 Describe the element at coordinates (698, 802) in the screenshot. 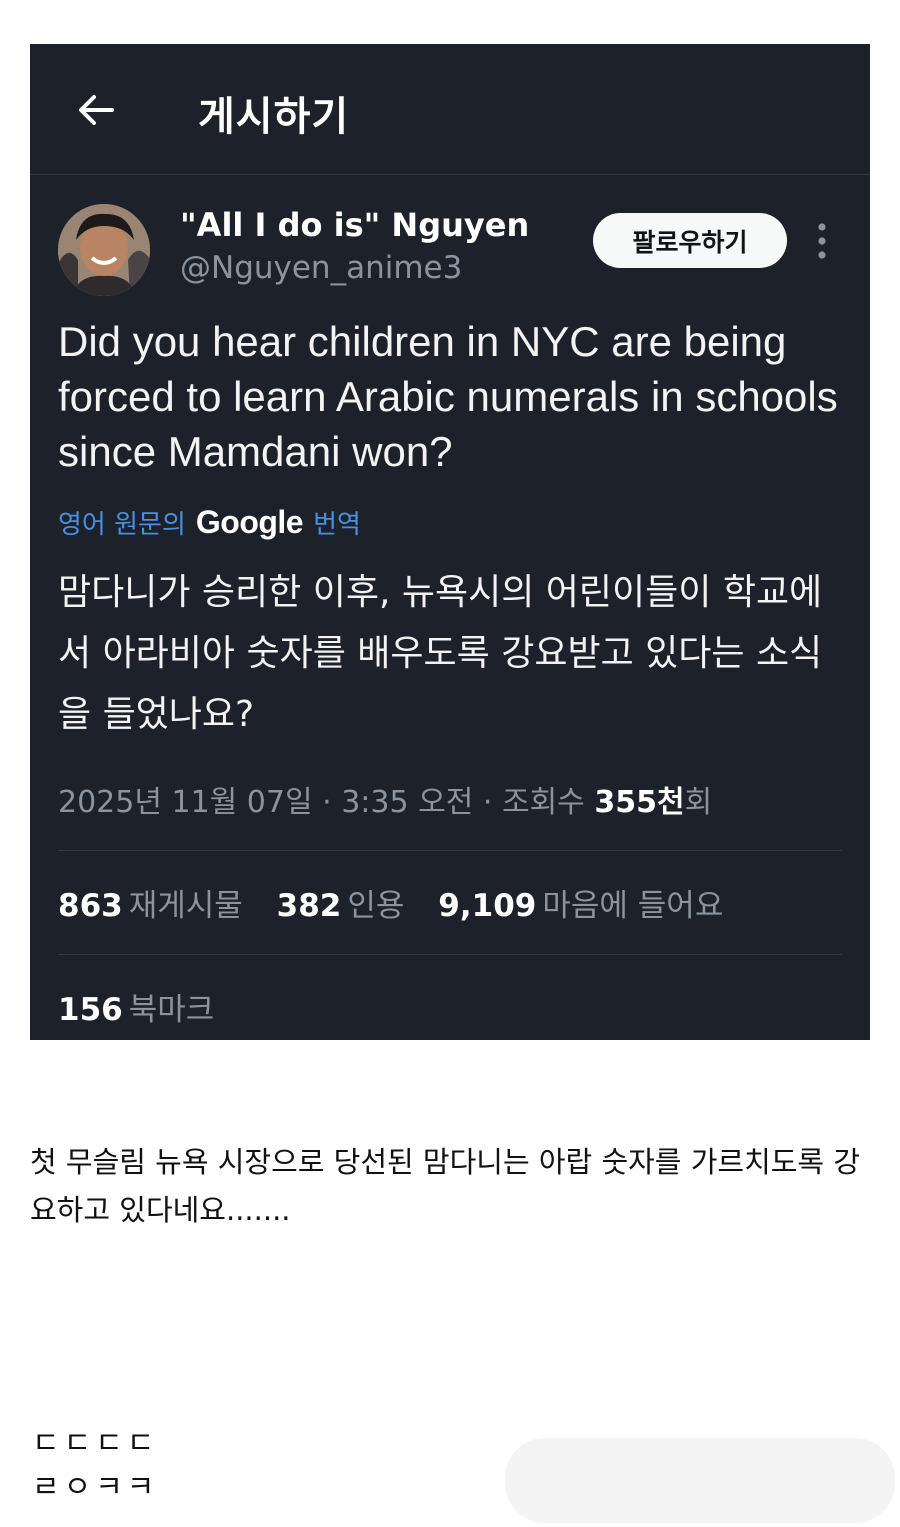

I see `views-suffix: 회` at that location.